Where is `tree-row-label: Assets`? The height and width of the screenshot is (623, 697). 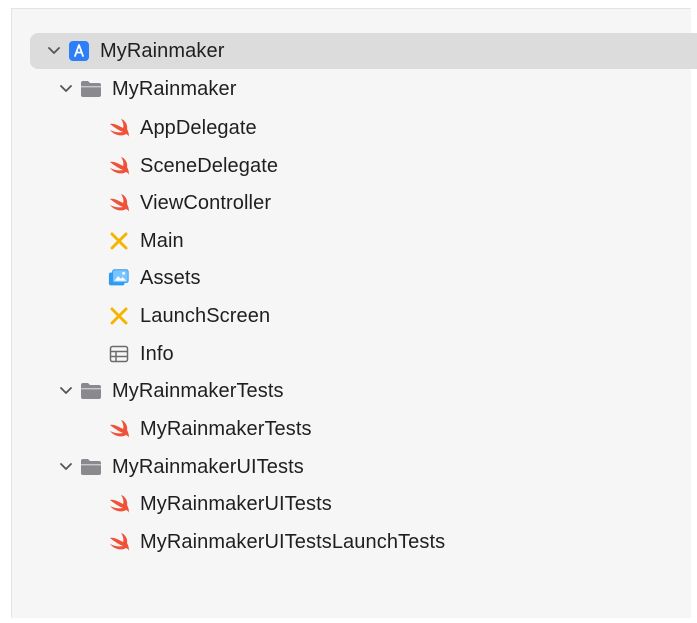 tree-row-label: Assets is located at coordinates (170, 277).